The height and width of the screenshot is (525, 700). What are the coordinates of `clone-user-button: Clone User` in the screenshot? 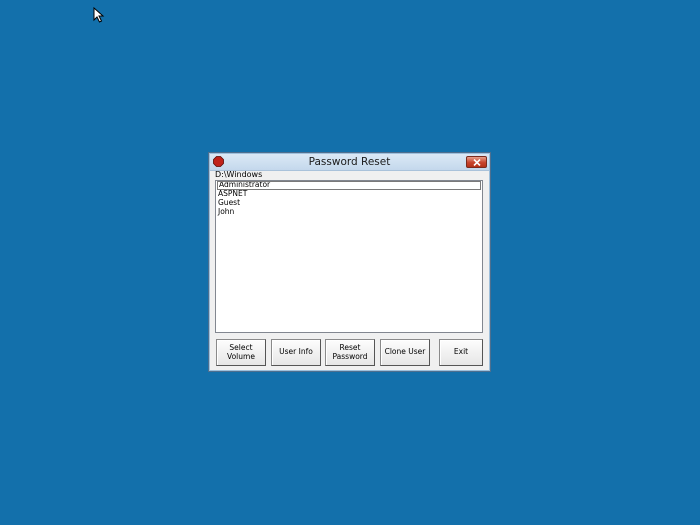 It's located at (405, 352).